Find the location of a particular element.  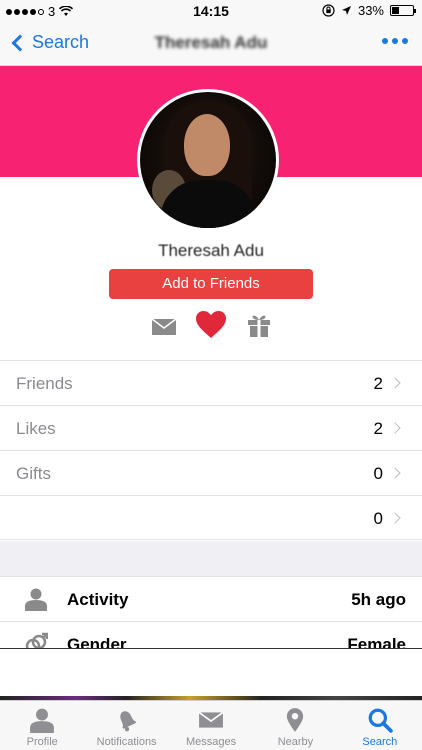

detail-row-gender-clip: Gender Female is located at coordinates (211, 635).